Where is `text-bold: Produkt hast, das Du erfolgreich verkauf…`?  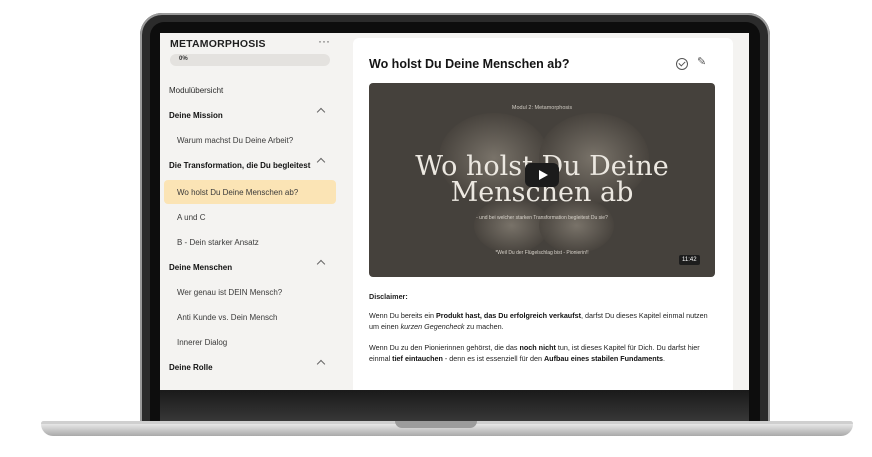
text-bold: Produkt hast, das Du erfolgreich verkauf… is located at coordinates (508, 315).